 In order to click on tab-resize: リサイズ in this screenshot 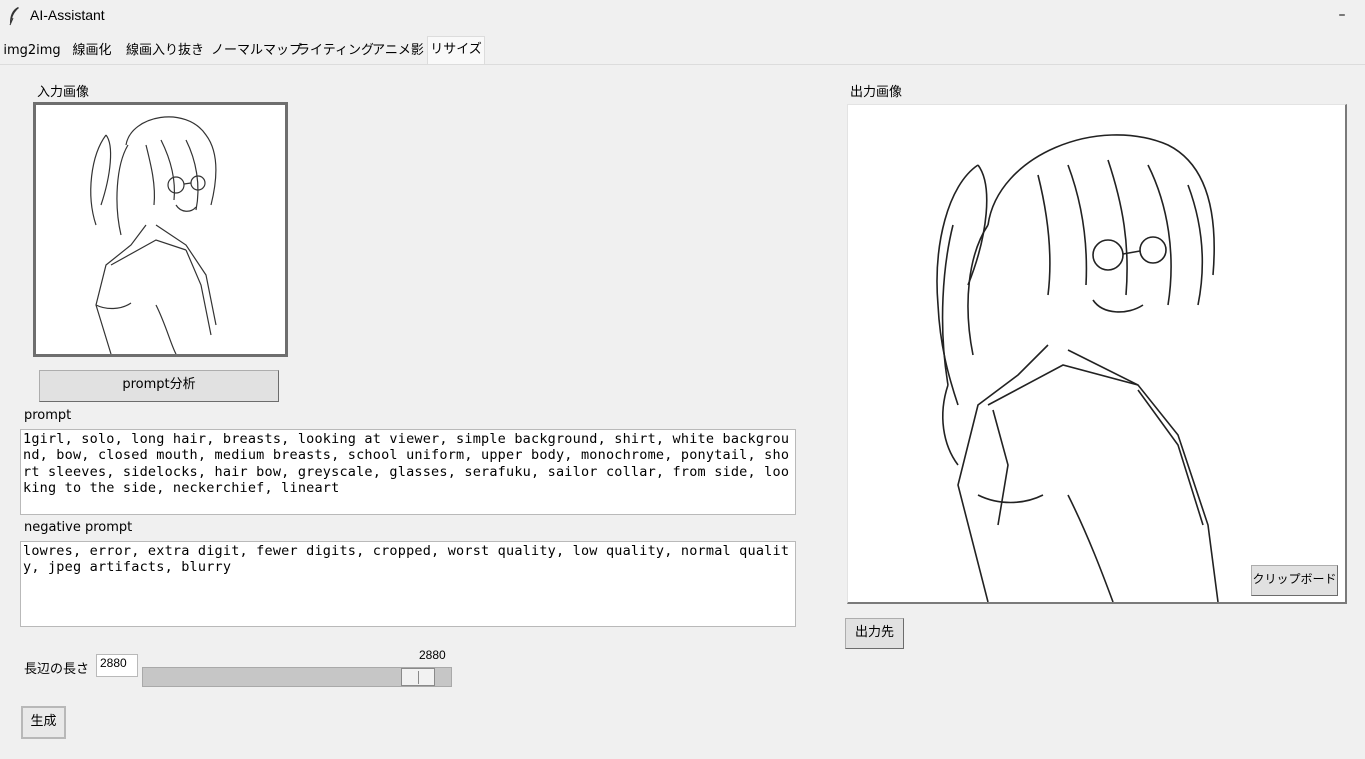, I will do `click(456, 50)`.